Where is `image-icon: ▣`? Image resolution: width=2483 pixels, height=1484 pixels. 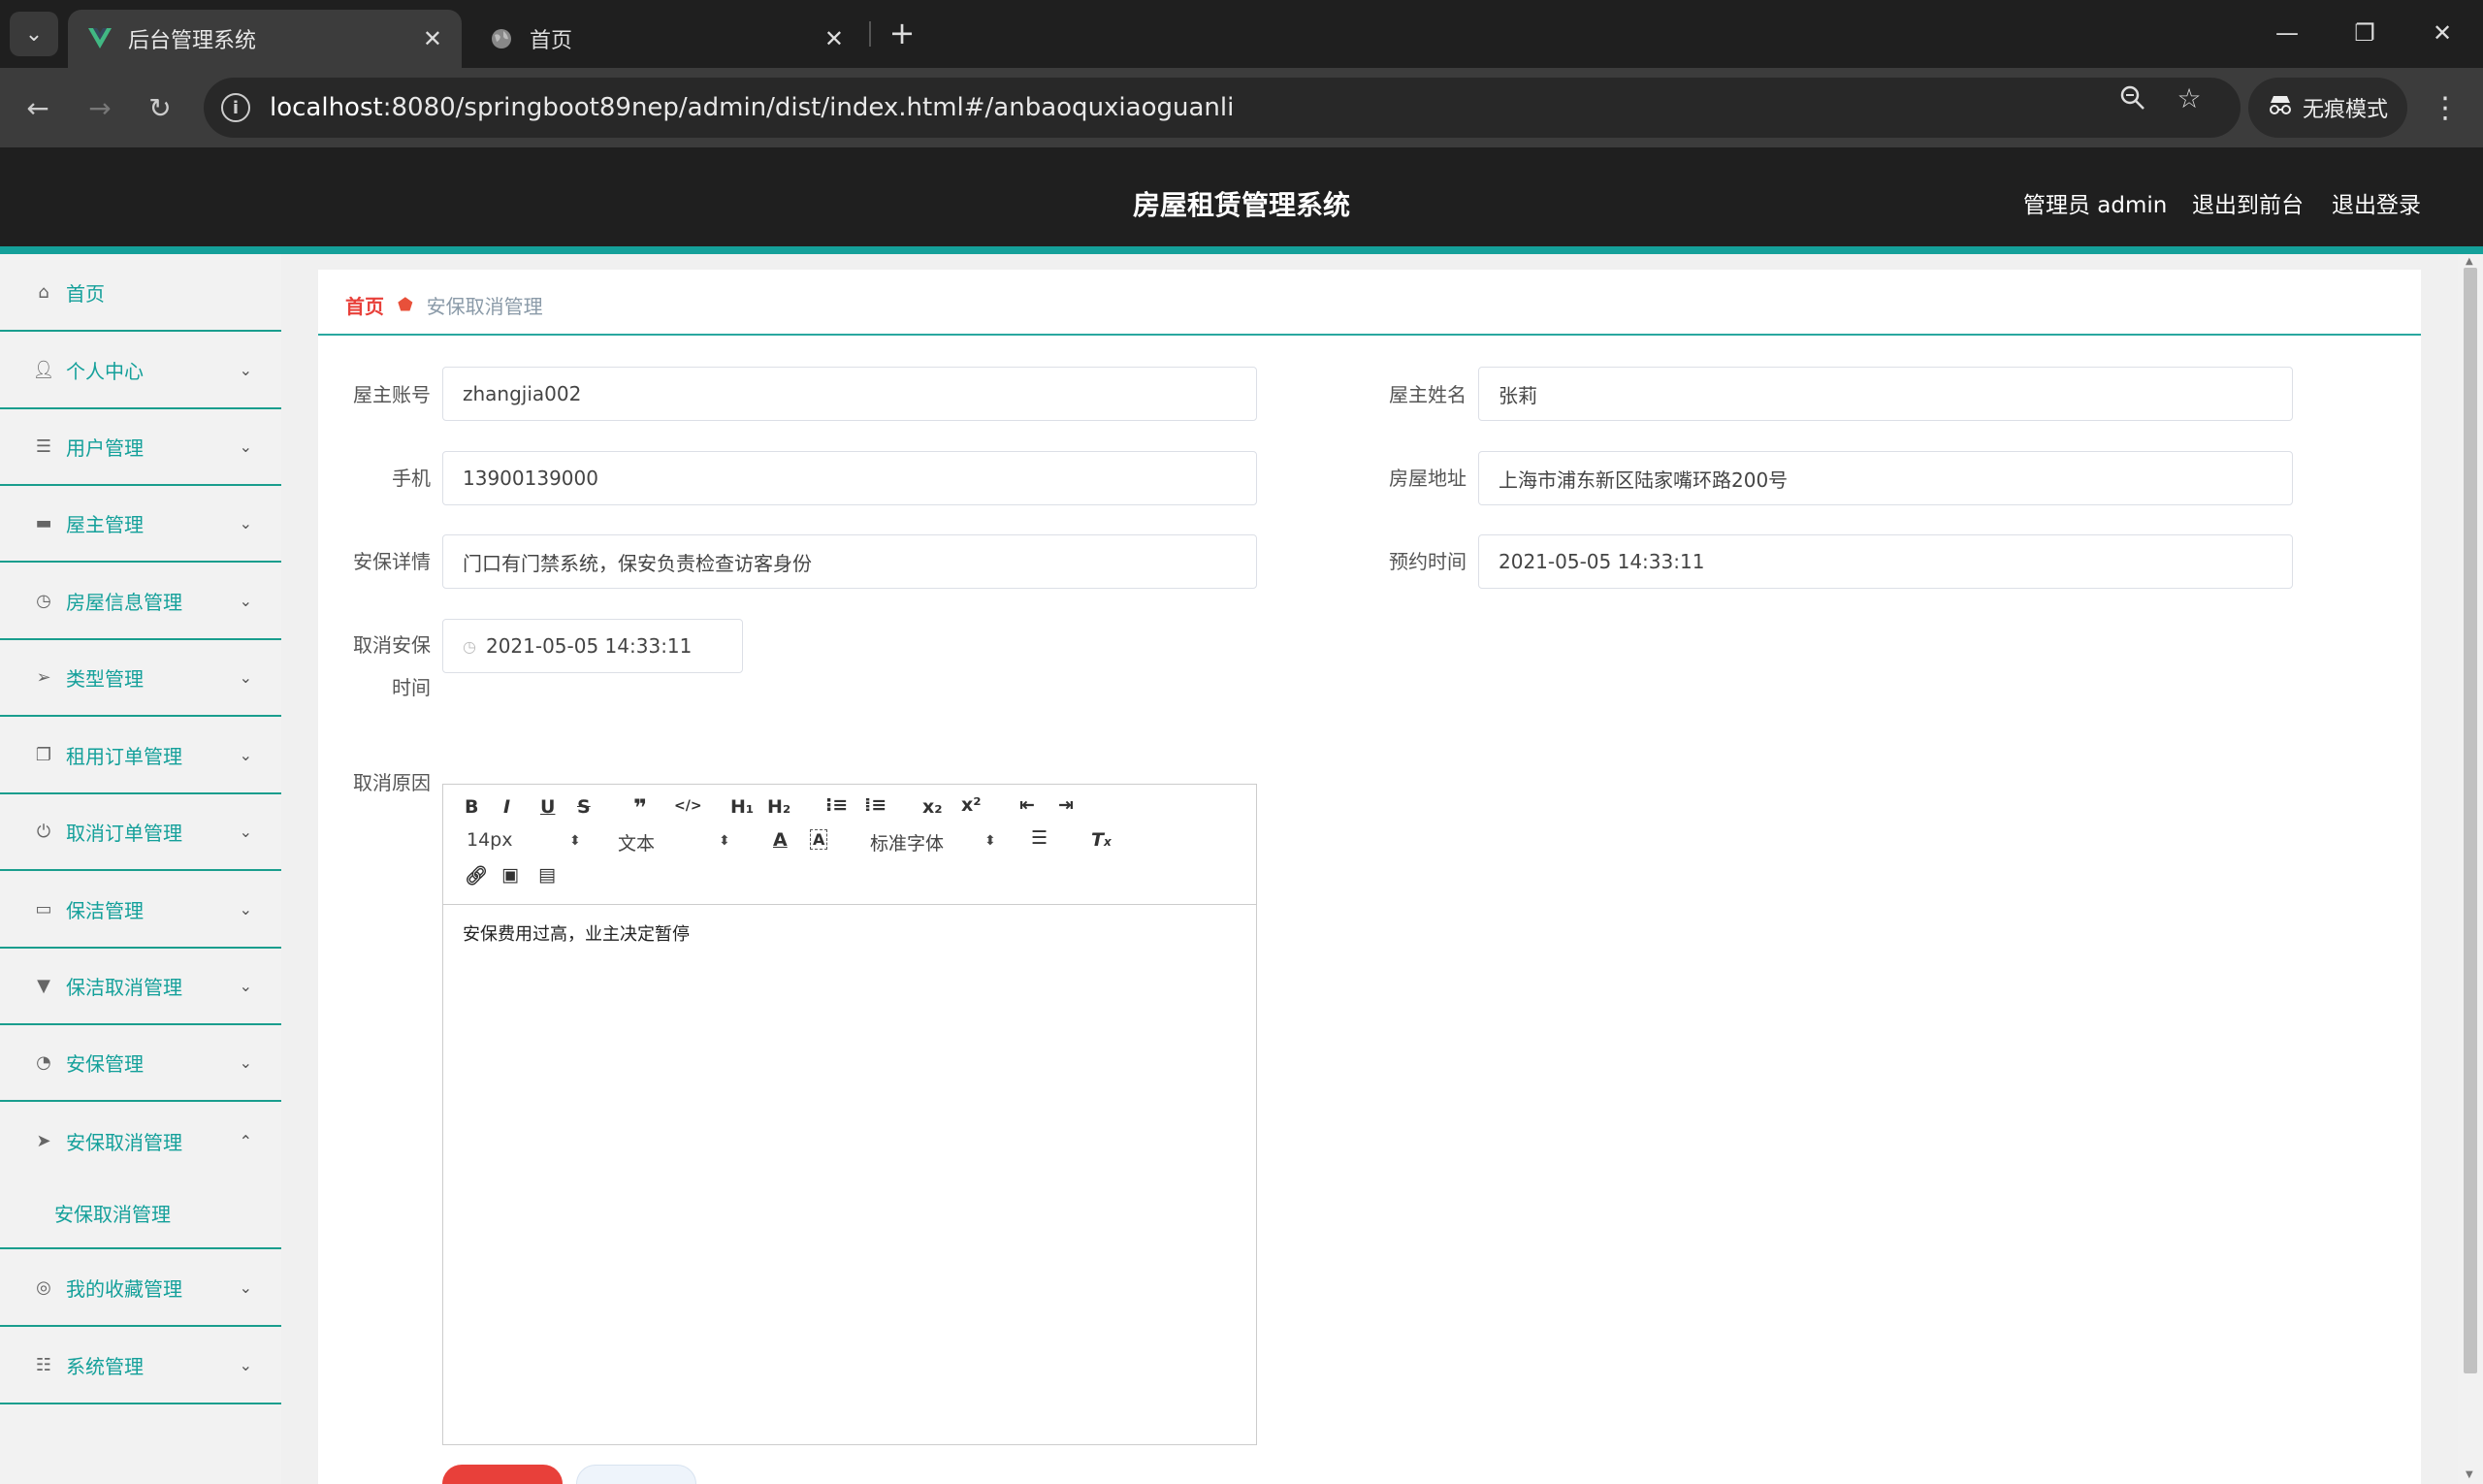
image-icon: ▣ is located at coordinates (510, 875).